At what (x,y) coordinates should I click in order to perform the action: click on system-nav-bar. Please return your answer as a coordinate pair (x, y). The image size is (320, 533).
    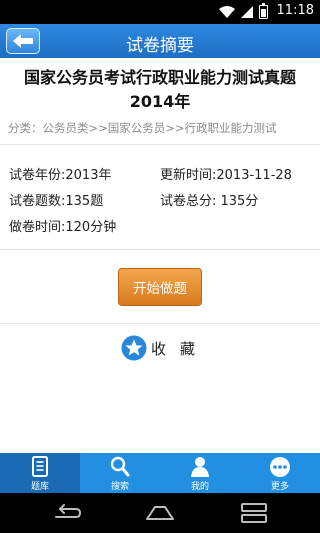
    Looking at the image, I should click on (160, 513).